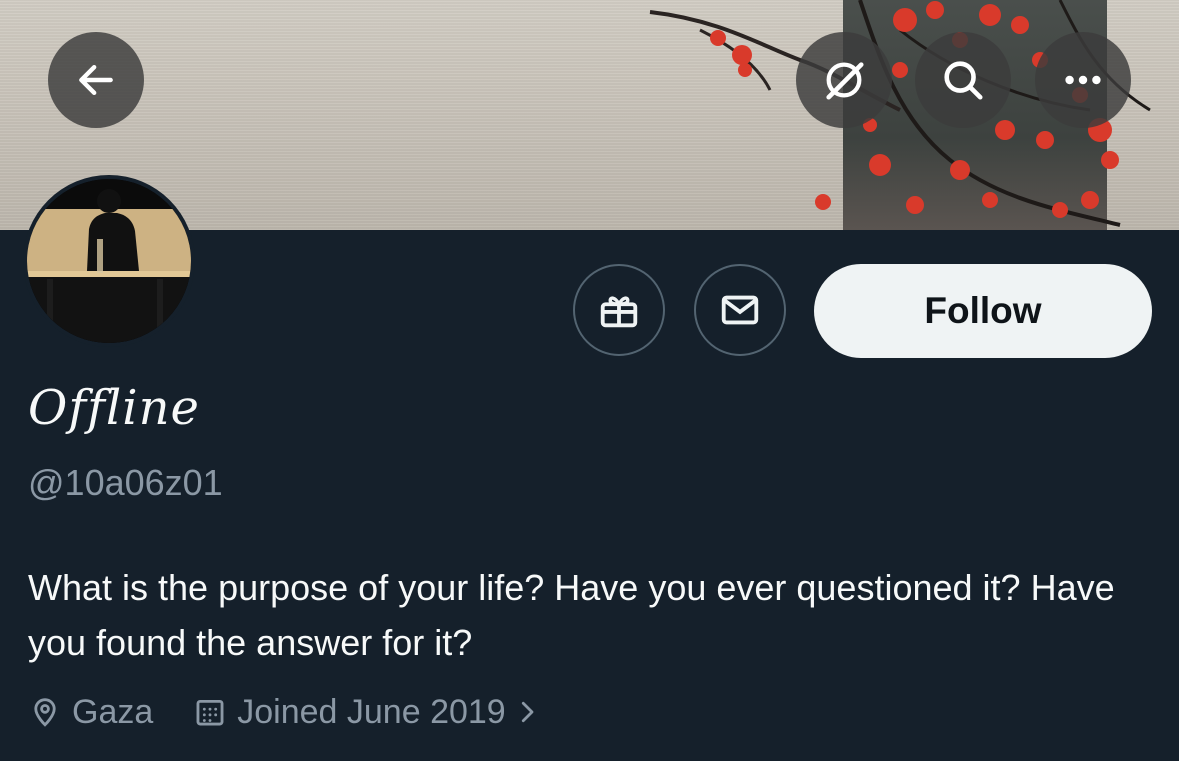 This screenshot has width=1179, height=761. I want to click on message-button, so click(740, 310).